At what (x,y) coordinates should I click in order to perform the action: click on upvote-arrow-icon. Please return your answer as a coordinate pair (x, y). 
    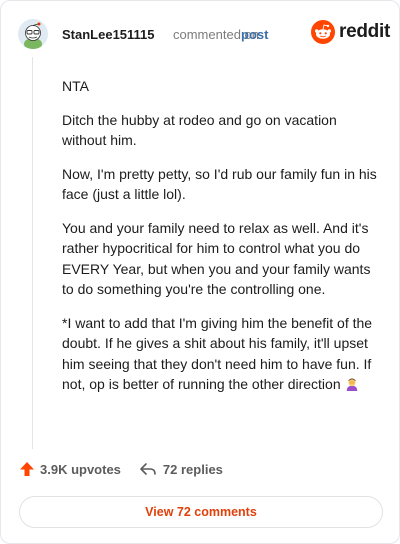
    Looking at the image, I should click on (27, 469).